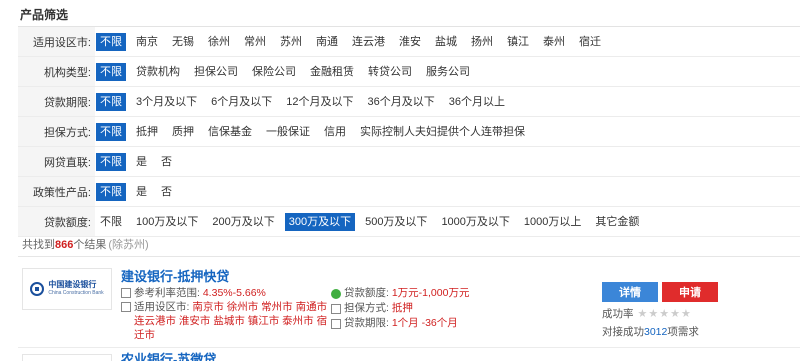 The width and height of the screenshot is (800, 361). Describe the element at coordinates (482, 42) in the screenshot. I see `filter-option: 扬州` at that location.